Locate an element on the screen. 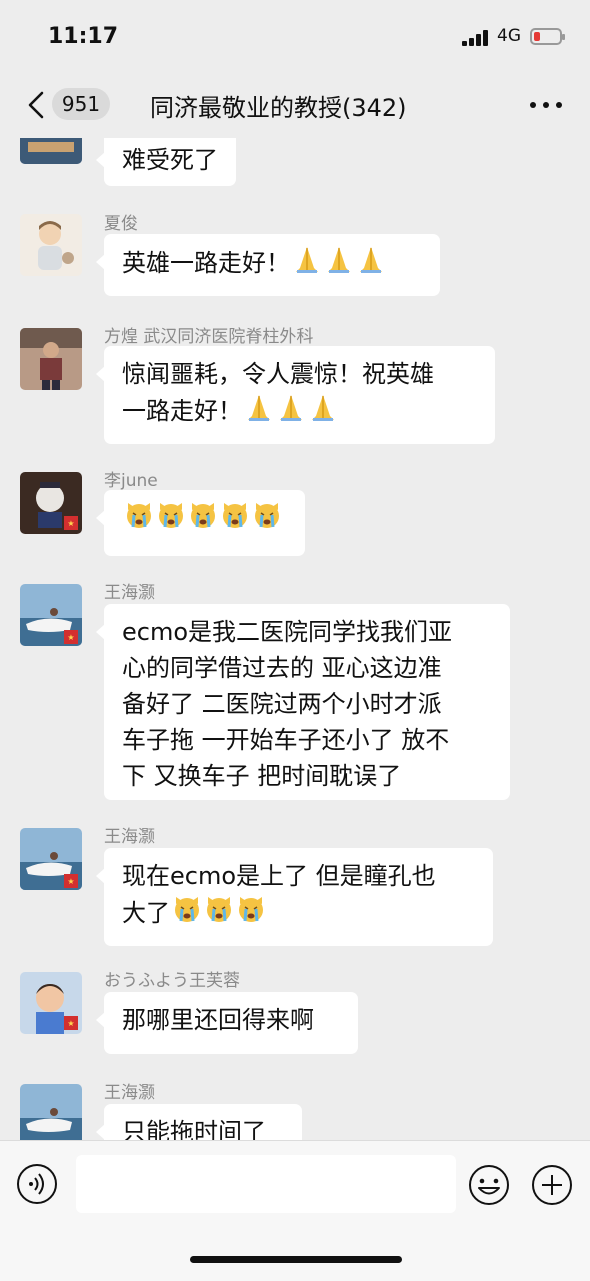  chat-header: 951 同济最敬业的教授(342) is located at coordinates (295, 106).